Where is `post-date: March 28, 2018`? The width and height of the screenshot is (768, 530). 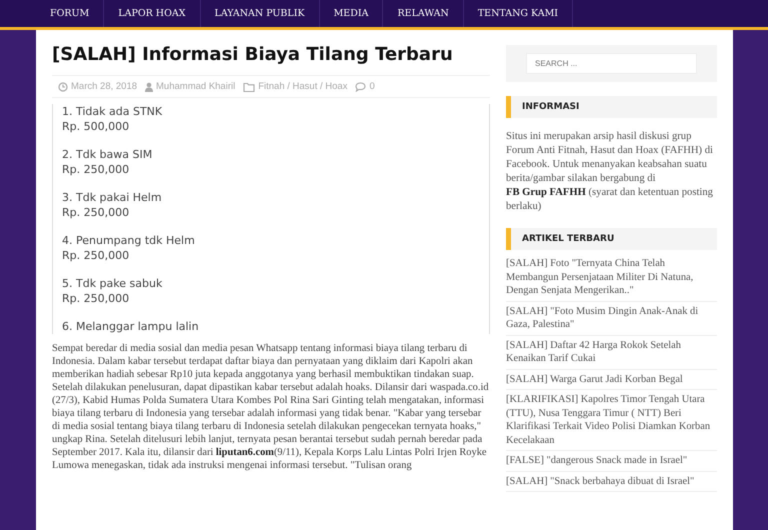
post-date: March 28, 2018 is located at coordinates (104, 86).